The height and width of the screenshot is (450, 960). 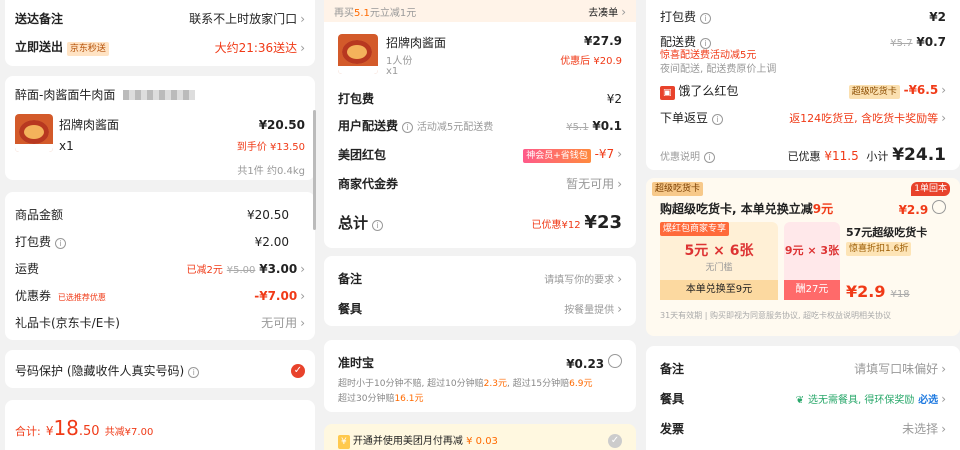 What do you see at coordinates (678, 189) in the screenshot?
I see `super-card-badge: 超级吃货卡` at bounding box center [678, 189].